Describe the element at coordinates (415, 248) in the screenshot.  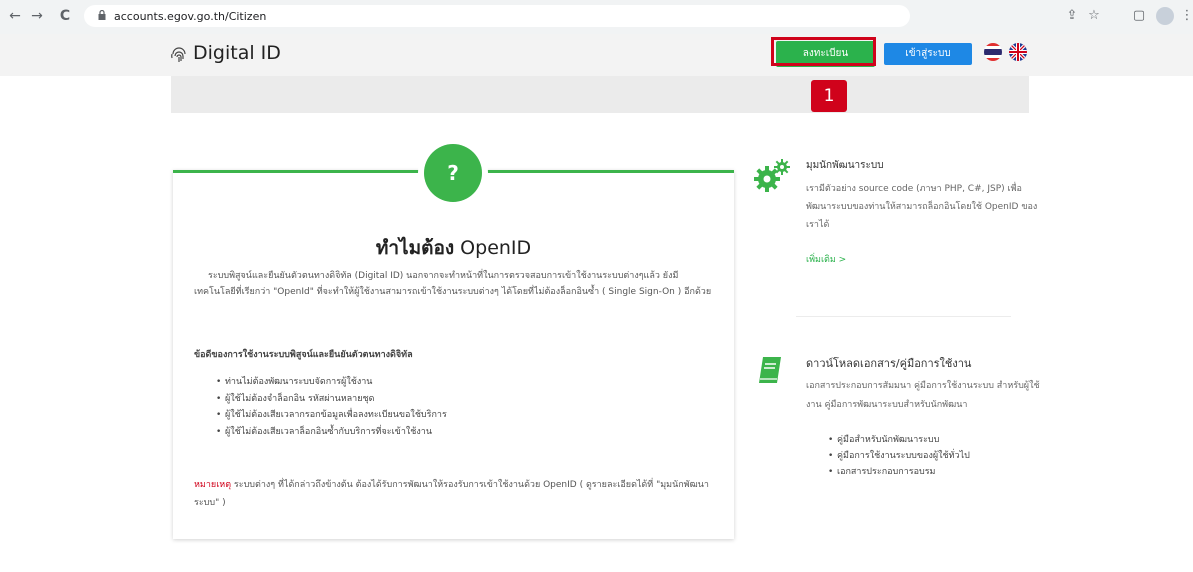
I see `card-title-thai: ทำไมต้อง` at that location.